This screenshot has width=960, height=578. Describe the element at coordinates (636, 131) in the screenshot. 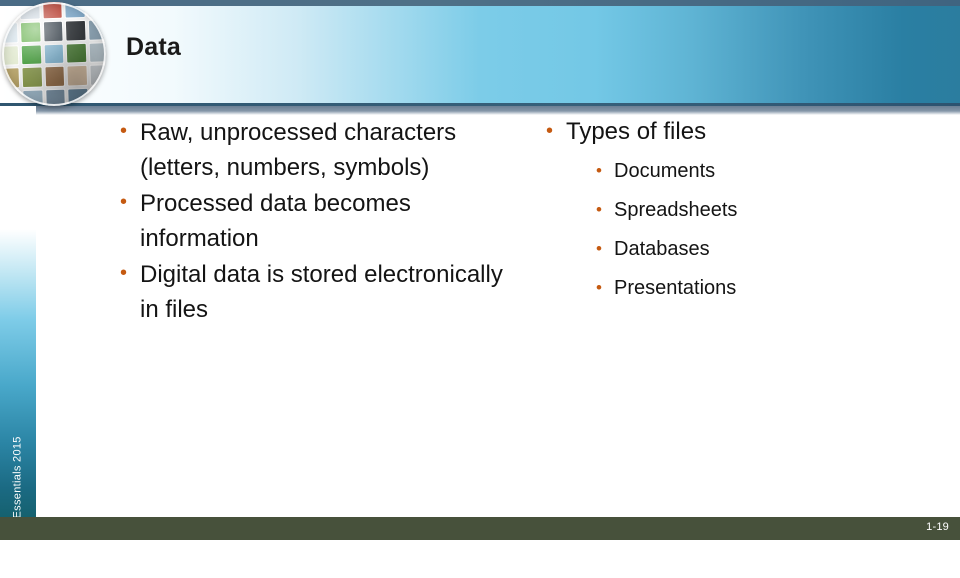

I see `list-item-label: Types of files` at that location.